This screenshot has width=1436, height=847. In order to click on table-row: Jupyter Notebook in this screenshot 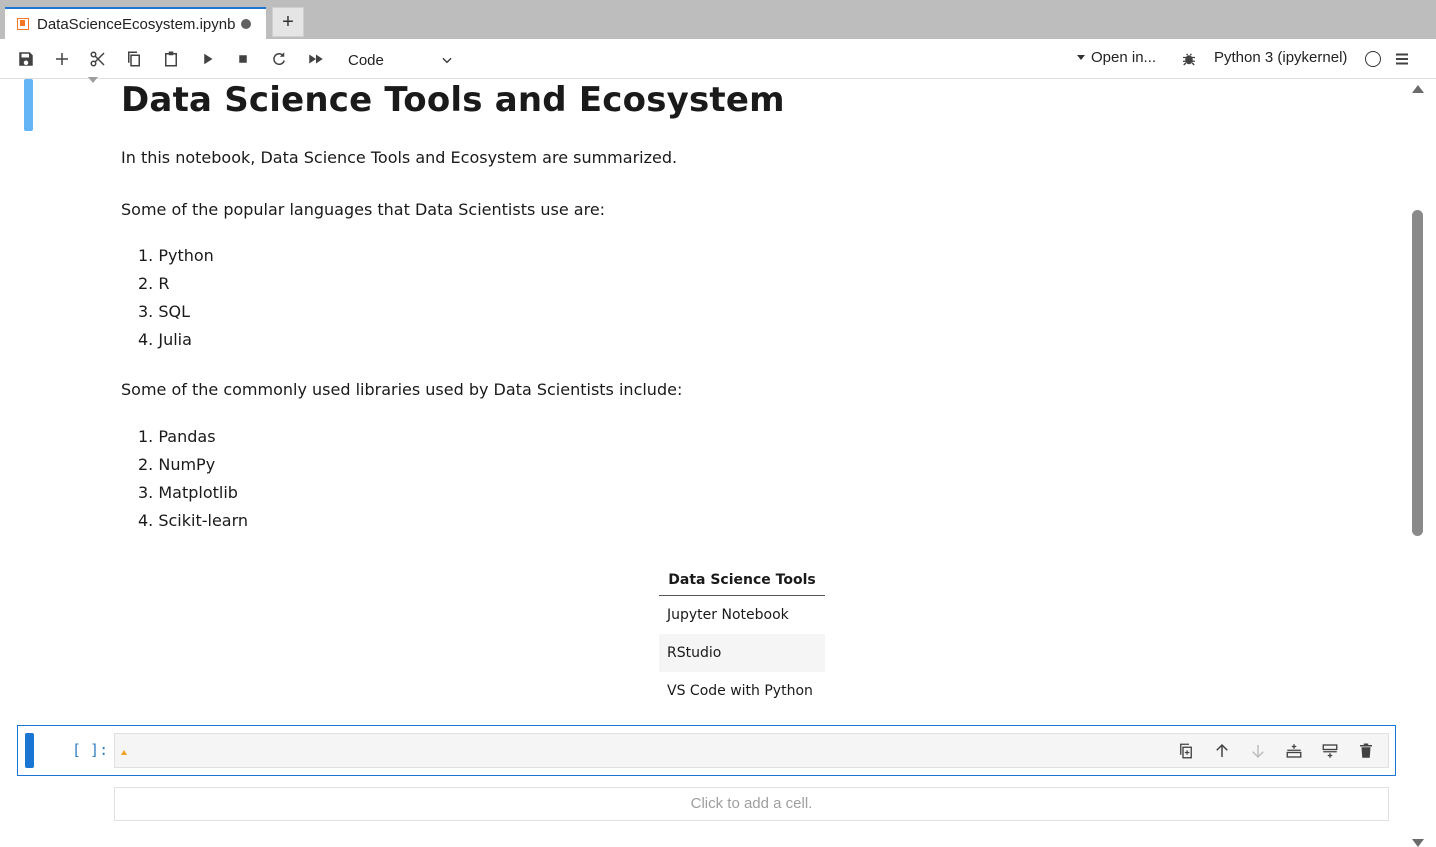, I will do `click(742, 615)`.